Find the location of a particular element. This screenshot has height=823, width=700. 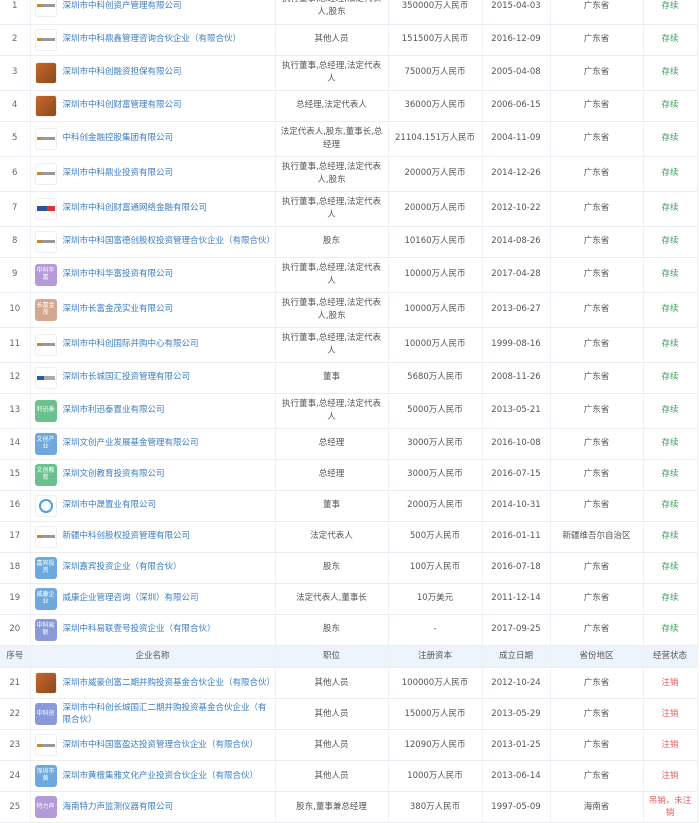

company-name-wrap: 深圳市中科创资产管理有限公司 is located at coordinates (153, 8).